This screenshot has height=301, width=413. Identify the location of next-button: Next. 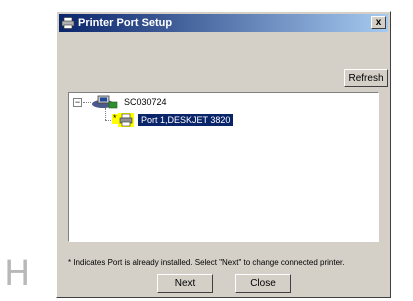
(185, 283).